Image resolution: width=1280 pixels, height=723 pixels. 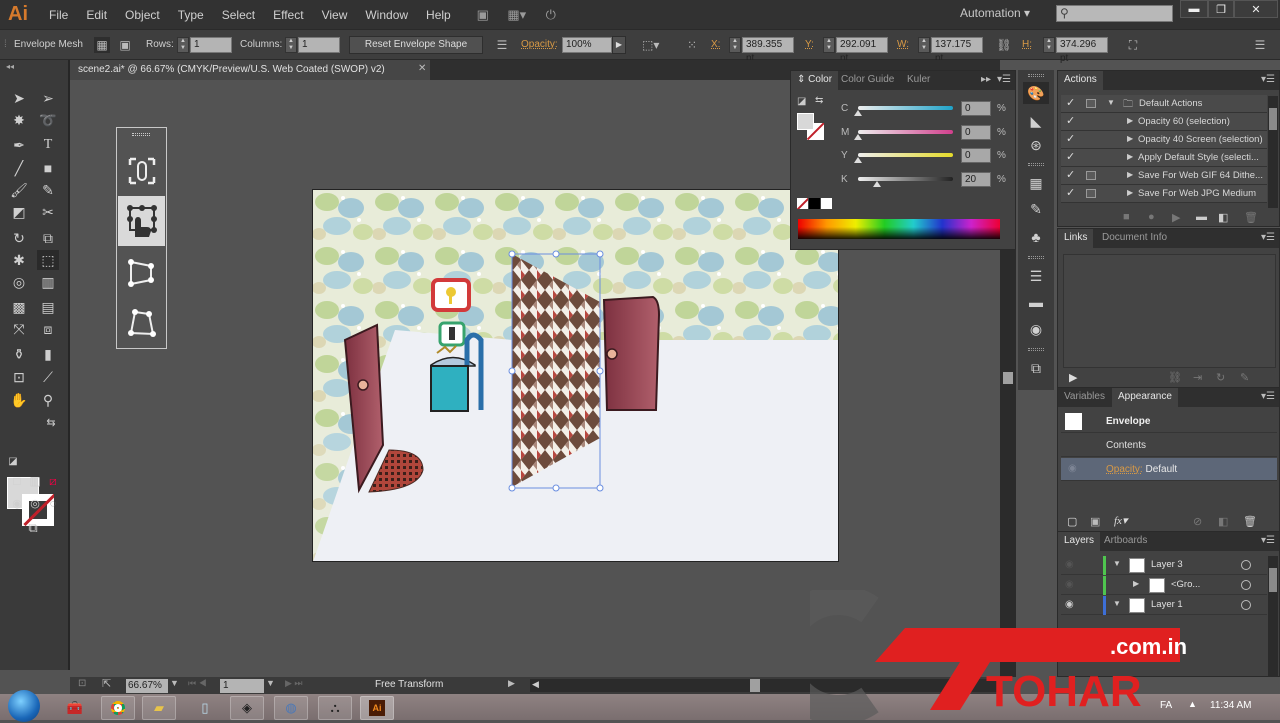 I want to click on opacity-input: 100%, so click(x=587, y=45).